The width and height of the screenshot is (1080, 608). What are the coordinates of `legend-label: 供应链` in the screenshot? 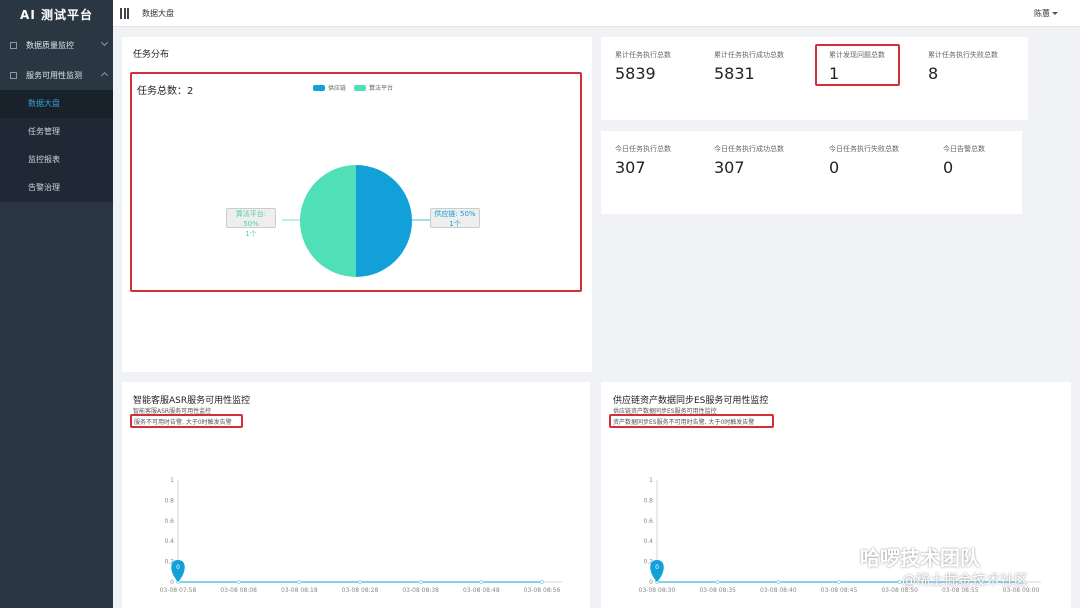 It's located at (337, 88).